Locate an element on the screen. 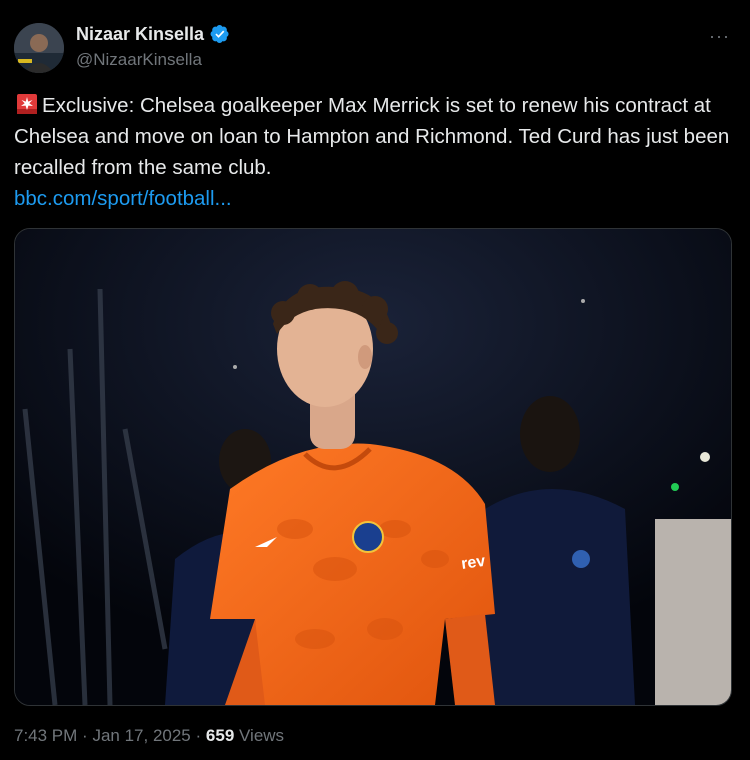 The height and width of the screenshot is (760, 750). sponsor-badge-text: rev is located at coordinates (473, 563).